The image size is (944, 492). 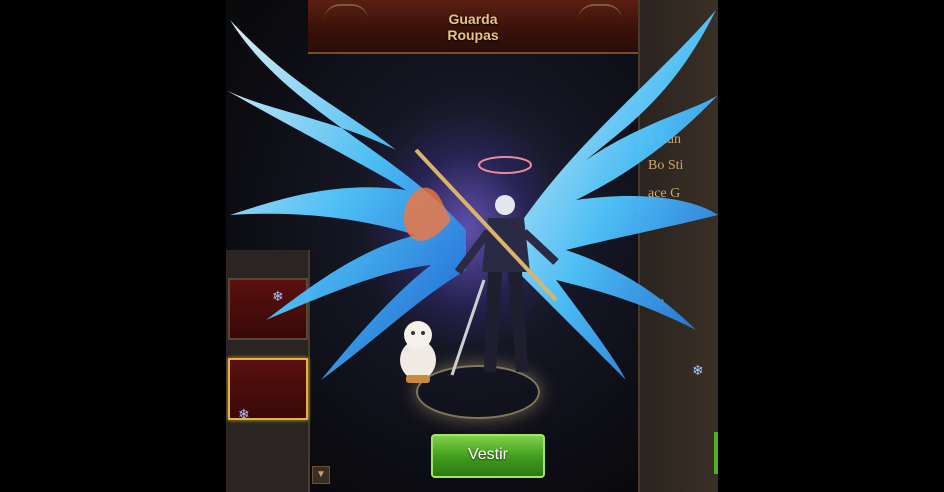 I want to click on pet-companion, so click(x=418, y=352).